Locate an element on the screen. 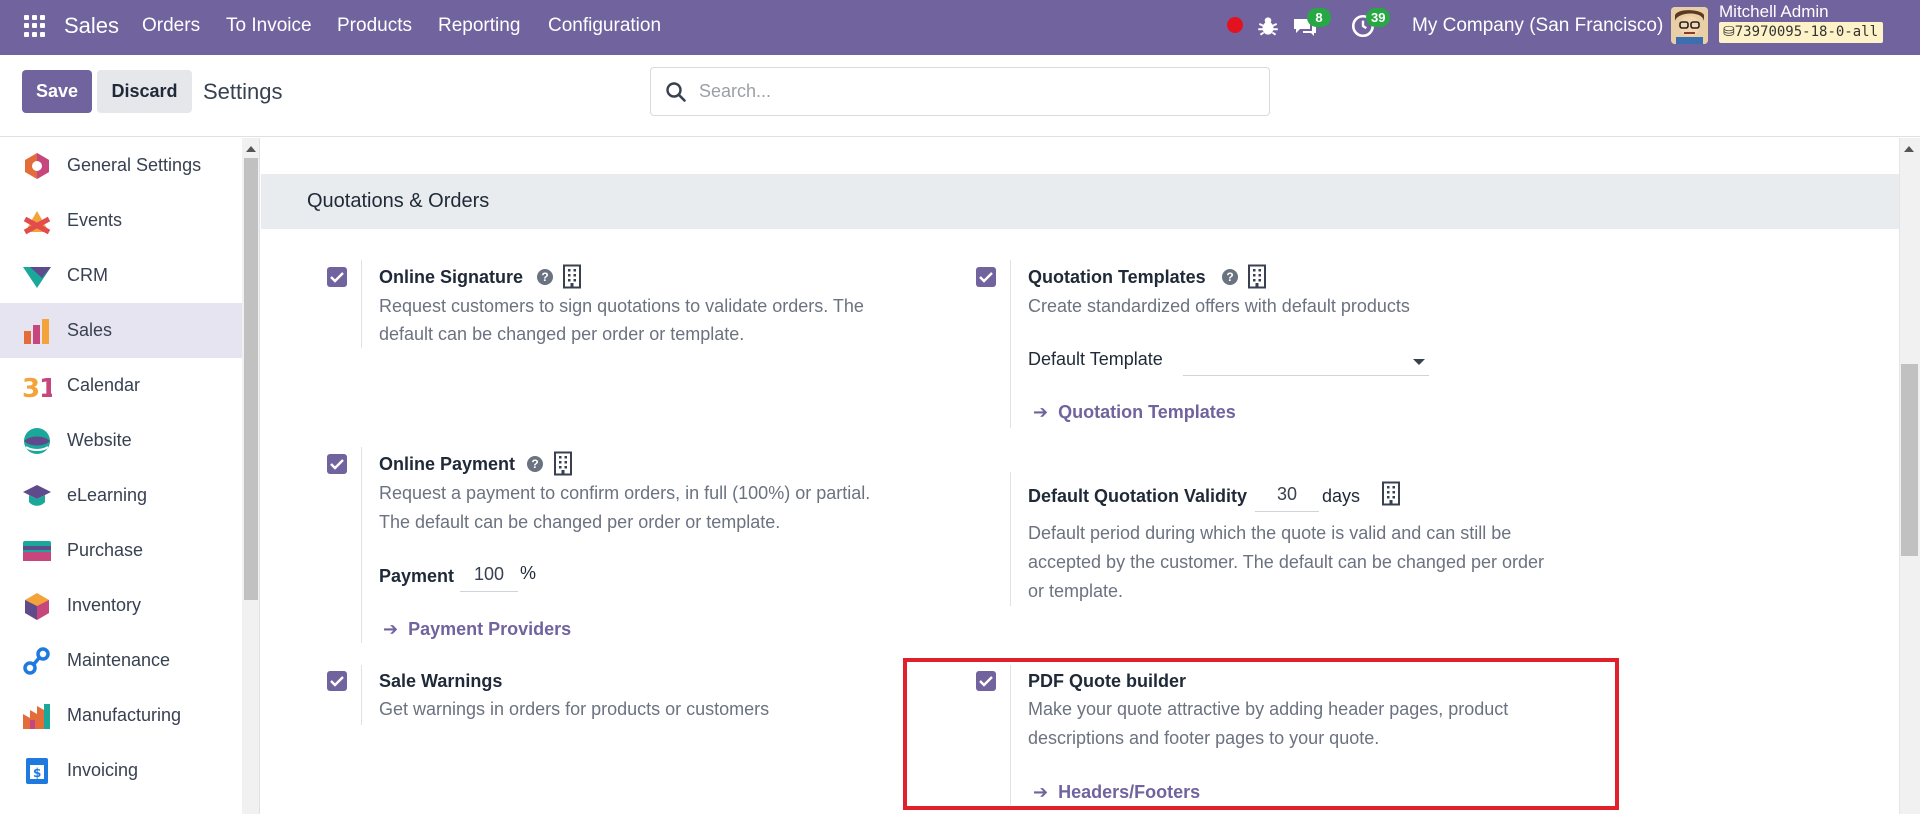 This screenshot has width=1920, height=814. sidebar-item-sales: Sales is located at coordinates (121, 330).